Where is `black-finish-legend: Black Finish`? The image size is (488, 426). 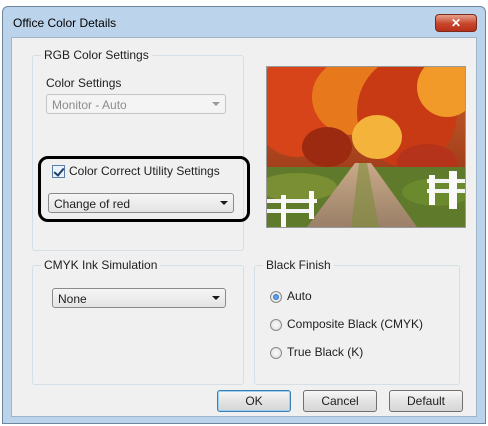
black-finish-legend: Black Finish is located at coordinates (298, 265).